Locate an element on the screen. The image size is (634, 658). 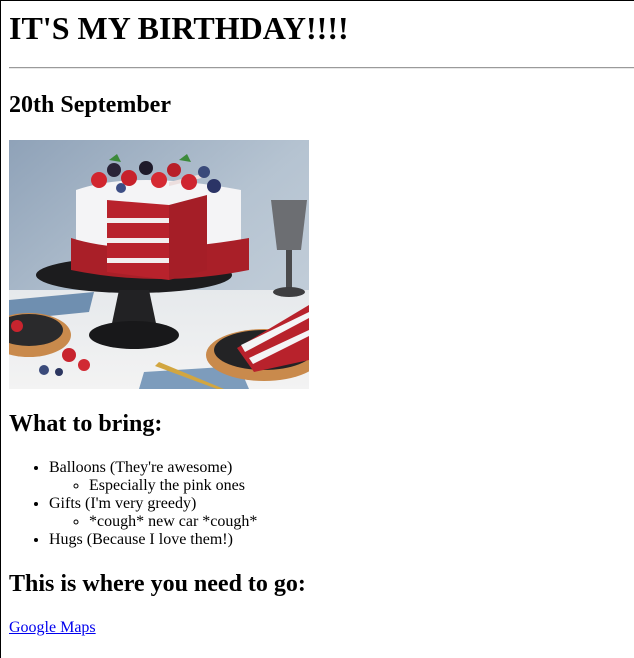
list-item: *cough* new car *cough* is located at coordinates (361, 522).